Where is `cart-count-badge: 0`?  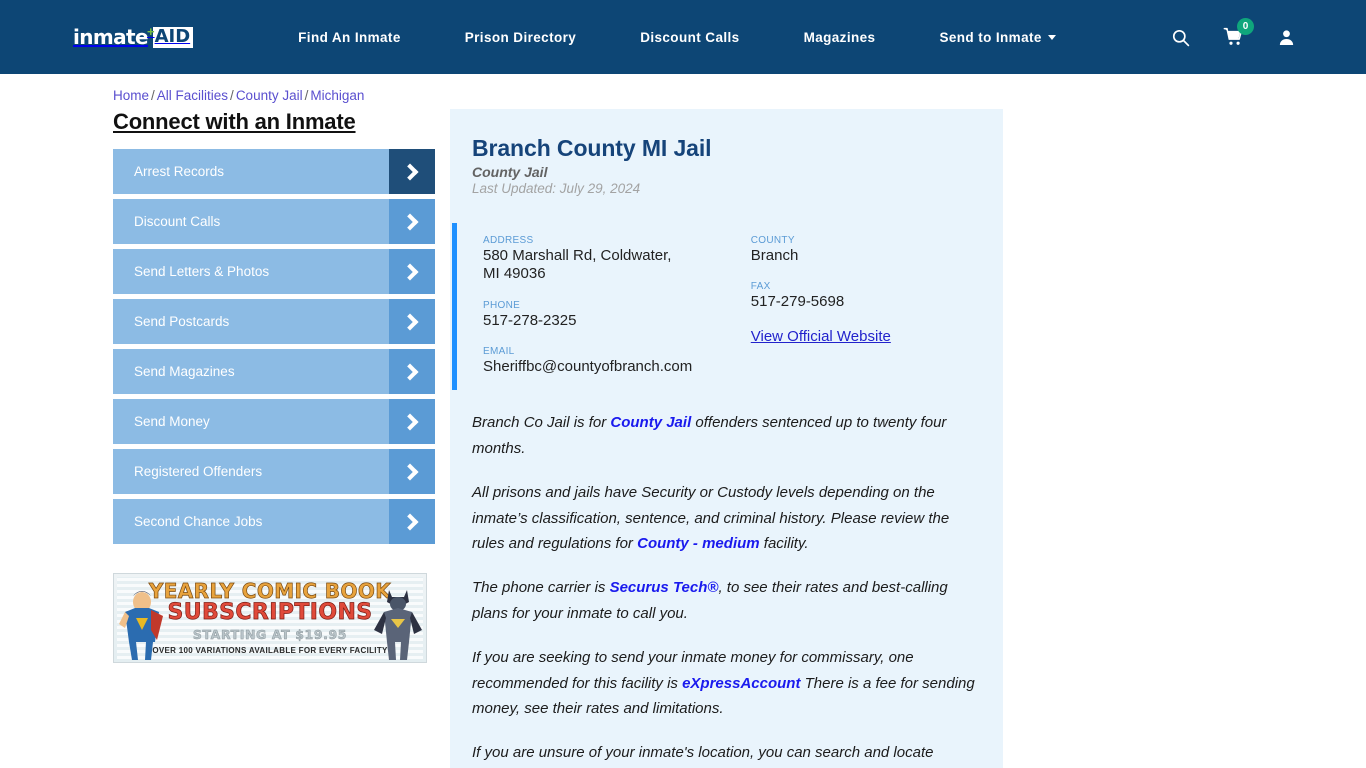 cart-count-badge: 0 is located at coordinates (1245, 26).